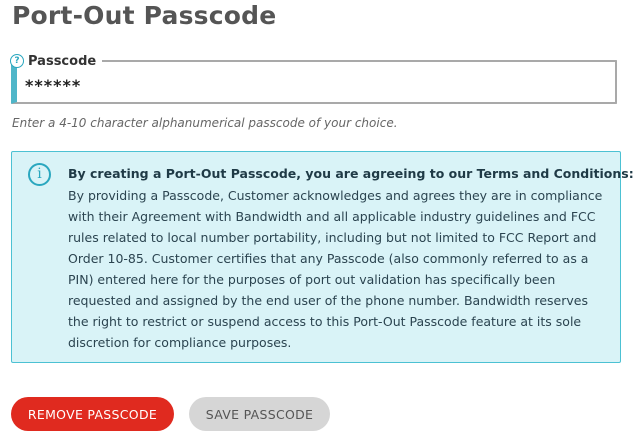 The height and width of the screenshot is (442, 633). I want to click on passcode-field: ? Passcode, so click(313, 78).